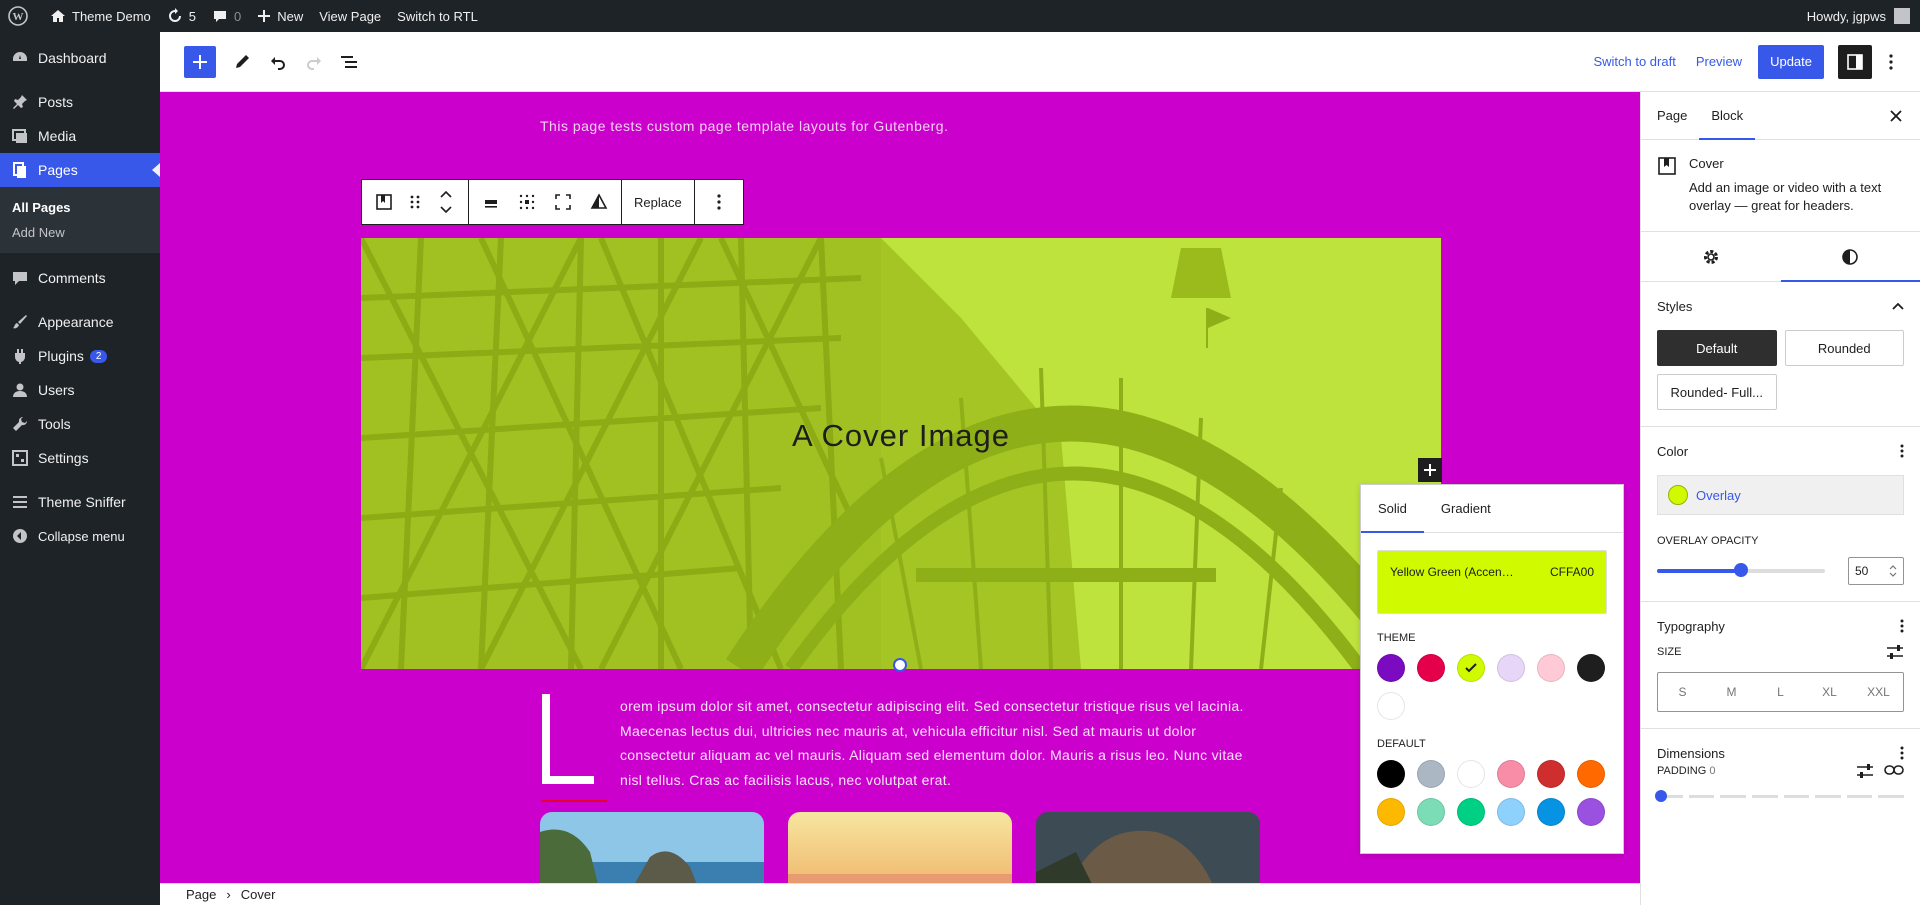 The image size is (1920, 905). What do you see at coordinates (719, 202) in the screenshot?
I see `more-options-icon` at bounding box center [719, 202].